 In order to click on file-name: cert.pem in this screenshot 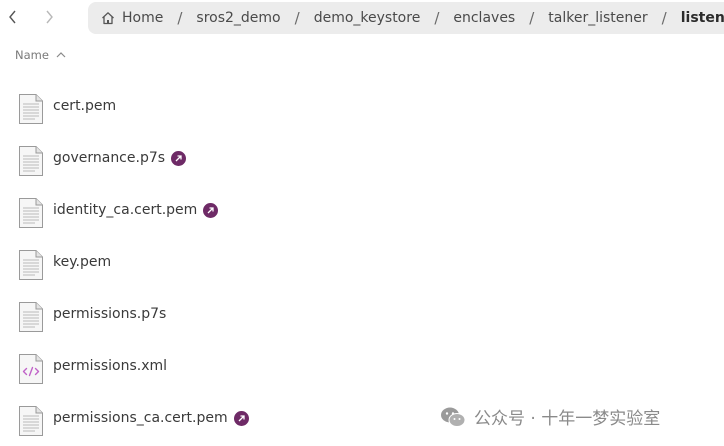, I will do `click(84, 106)`.